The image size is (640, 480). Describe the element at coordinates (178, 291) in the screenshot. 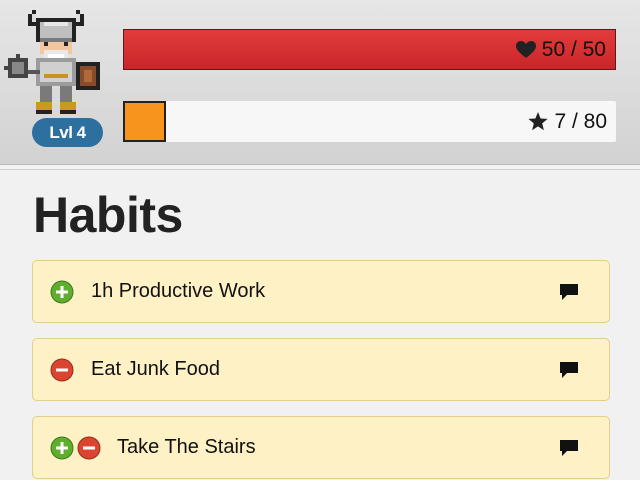

I see `habit-label: 1h Productive Work` at that location.